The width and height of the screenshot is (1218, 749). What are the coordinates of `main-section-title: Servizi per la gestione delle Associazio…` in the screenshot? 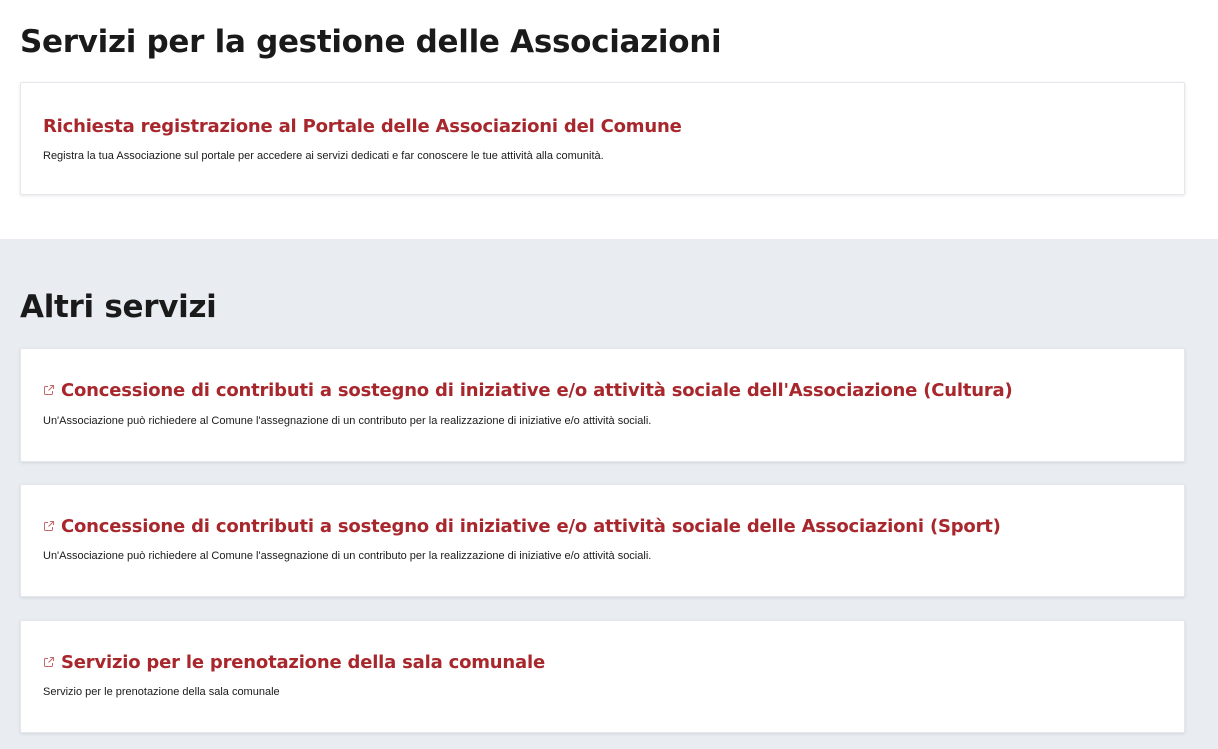 It's located at (371, 42).